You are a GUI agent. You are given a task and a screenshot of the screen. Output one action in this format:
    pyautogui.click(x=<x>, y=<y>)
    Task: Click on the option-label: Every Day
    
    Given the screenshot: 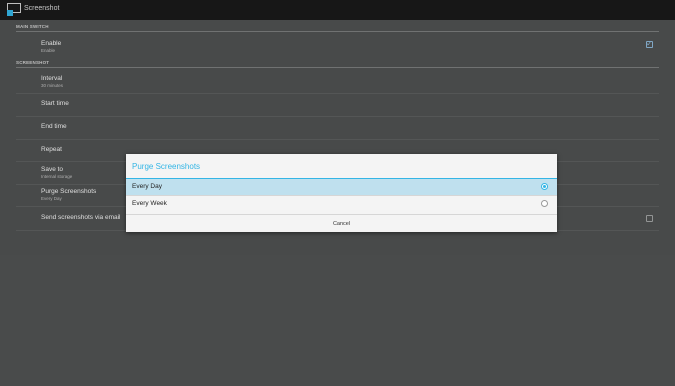 What is the action you would take?
    pyautogui.click(x=147, y=186)
    